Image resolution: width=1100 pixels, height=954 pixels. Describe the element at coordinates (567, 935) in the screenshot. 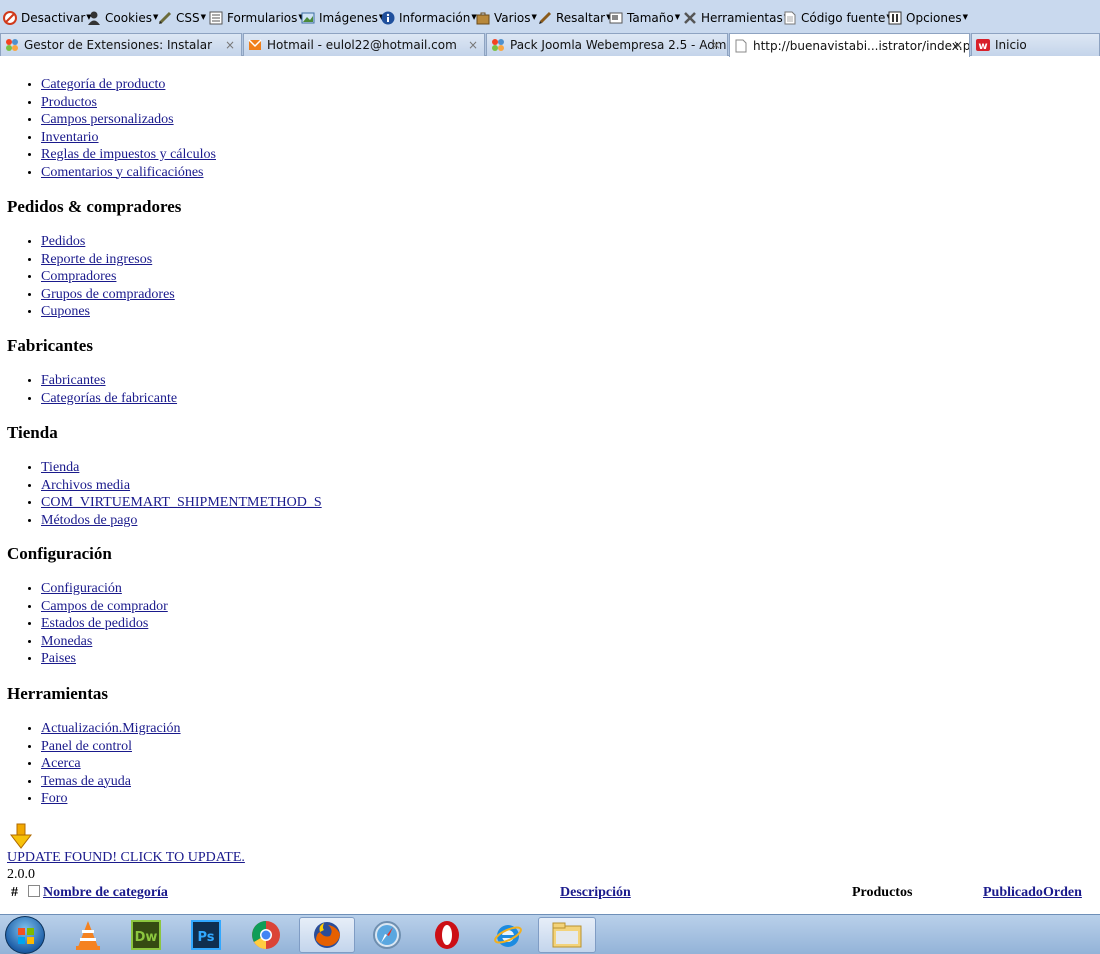

I see `explorer-folder-icon` at that location.